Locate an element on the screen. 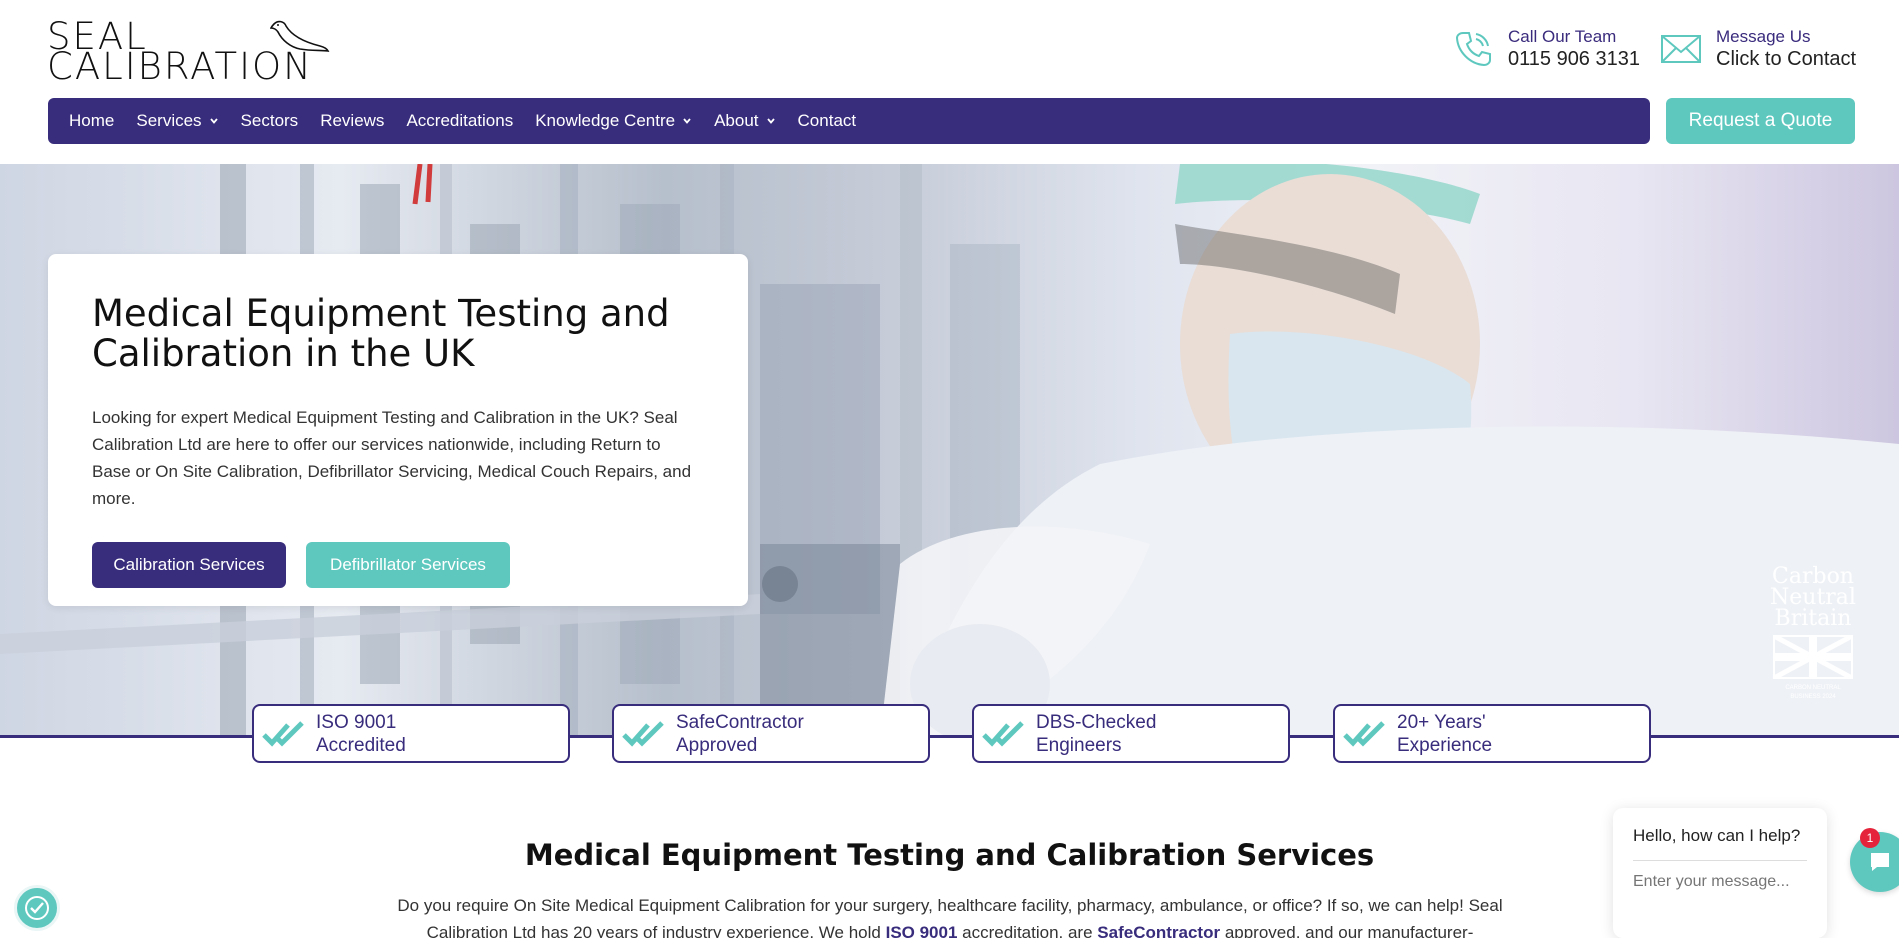 The width and height of the screenshot is (1899, 938). chat-popup: Hello, how can I help? is located at coordinates (1720, 873).